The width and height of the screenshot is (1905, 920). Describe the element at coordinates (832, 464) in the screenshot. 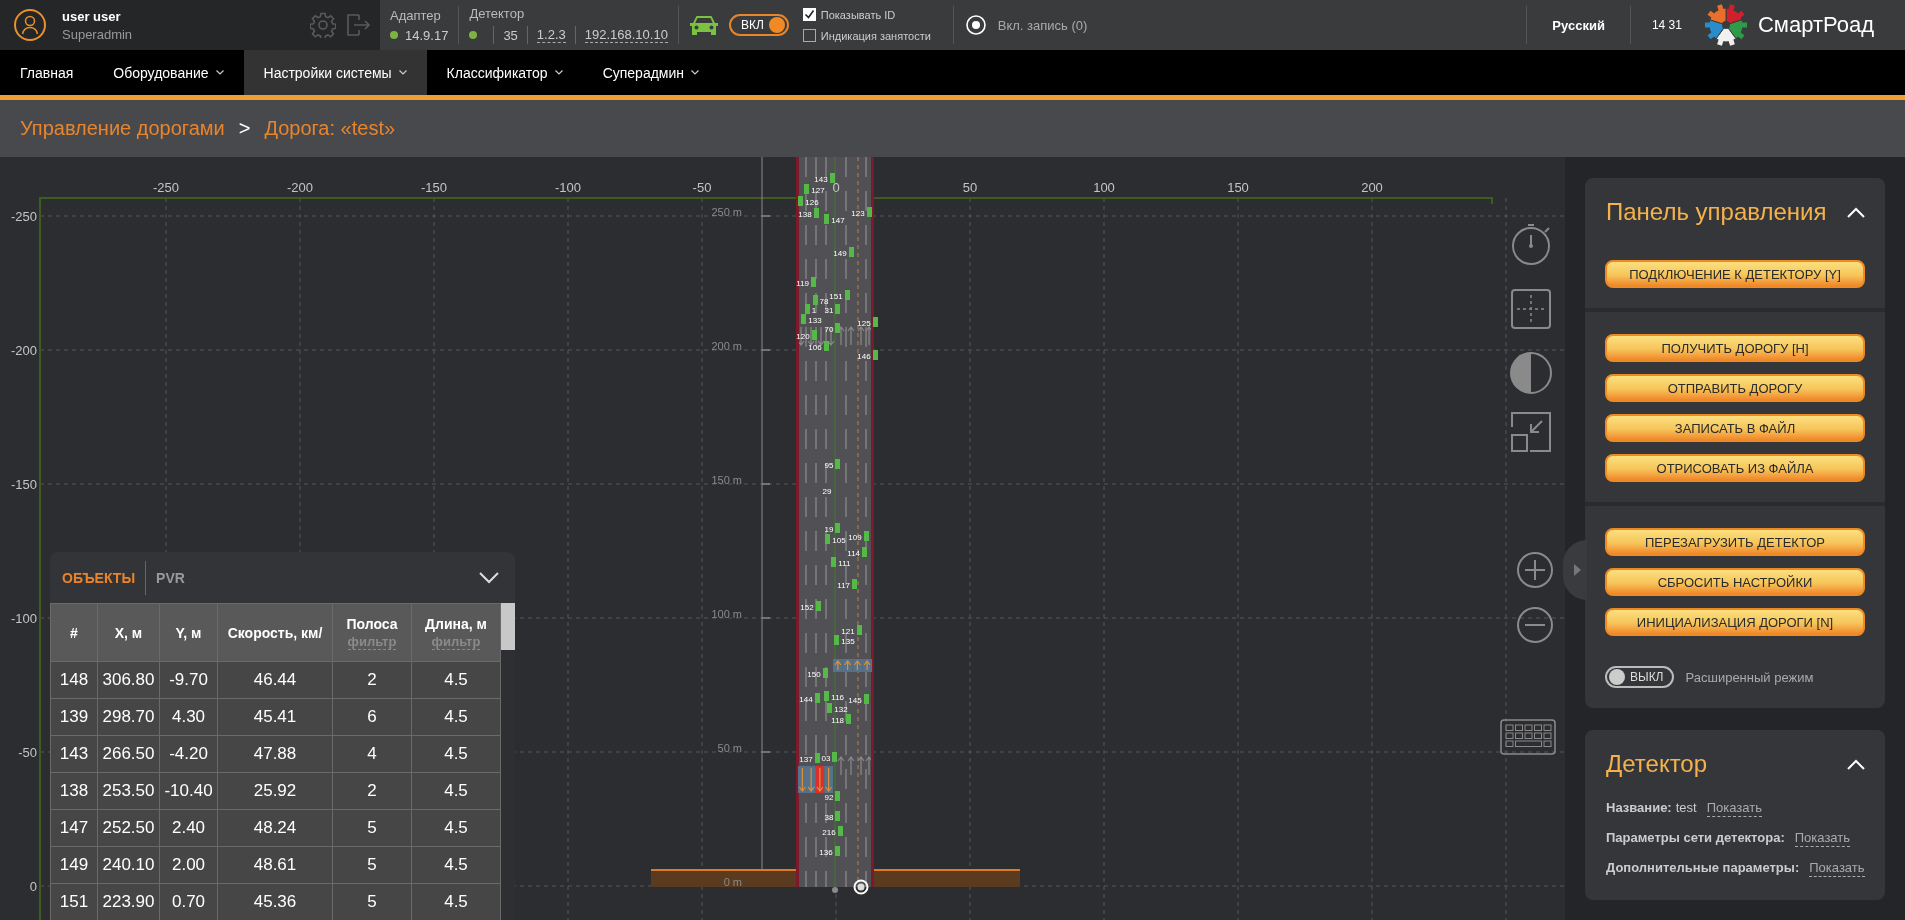

I see `vehicle-marker: 95` at that location.